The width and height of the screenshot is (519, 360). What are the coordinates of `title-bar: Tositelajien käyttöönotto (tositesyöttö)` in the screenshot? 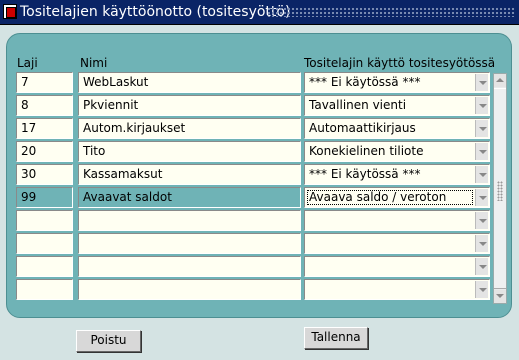 It's located at (259, 12).